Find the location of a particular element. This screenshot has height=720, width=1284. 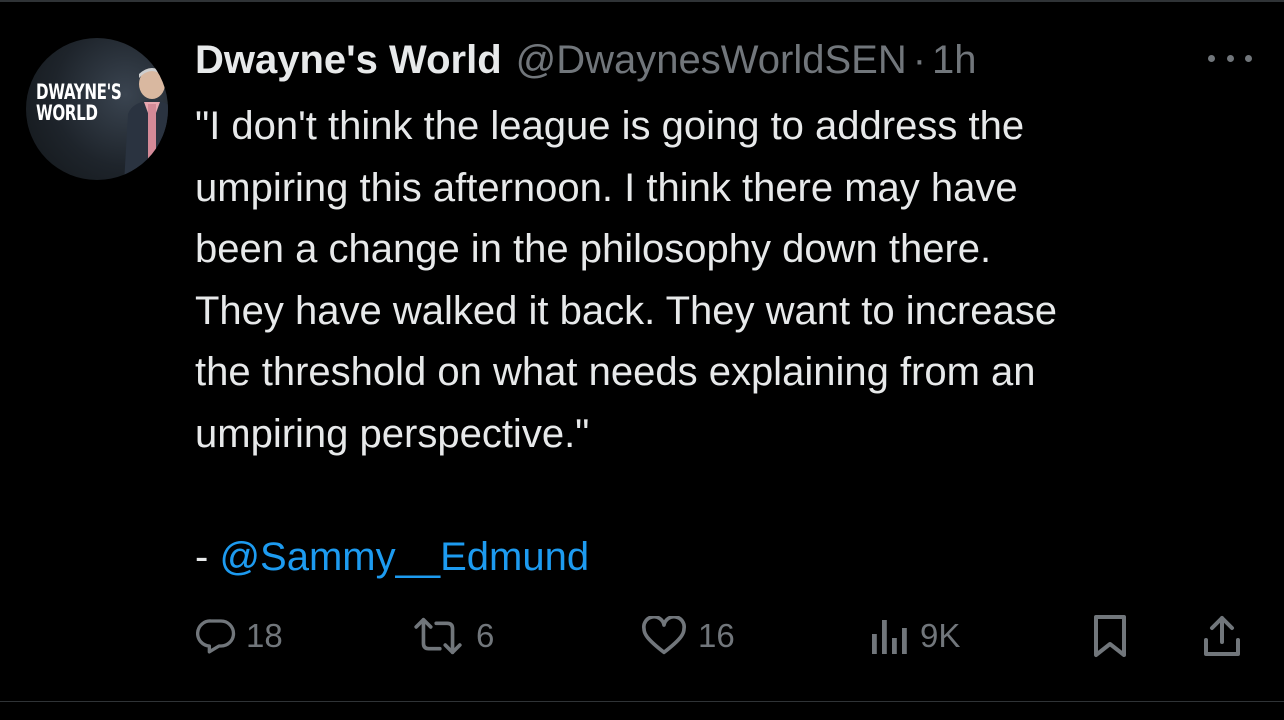

avatar: DWAYNE'S WORLD is located at coordinates (97, 109).